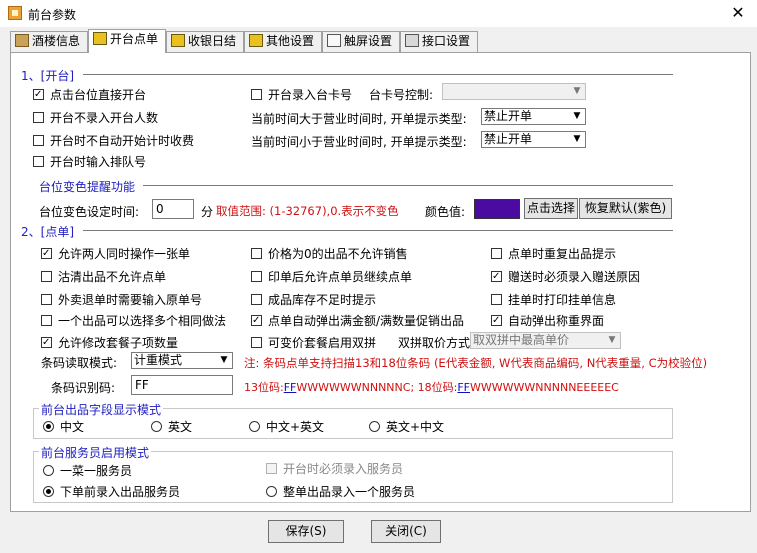 This screenshot has width=757, height=553. Describe the element at coordinates (412, 40) in the screenshot. I see `interface-icon` at that location.